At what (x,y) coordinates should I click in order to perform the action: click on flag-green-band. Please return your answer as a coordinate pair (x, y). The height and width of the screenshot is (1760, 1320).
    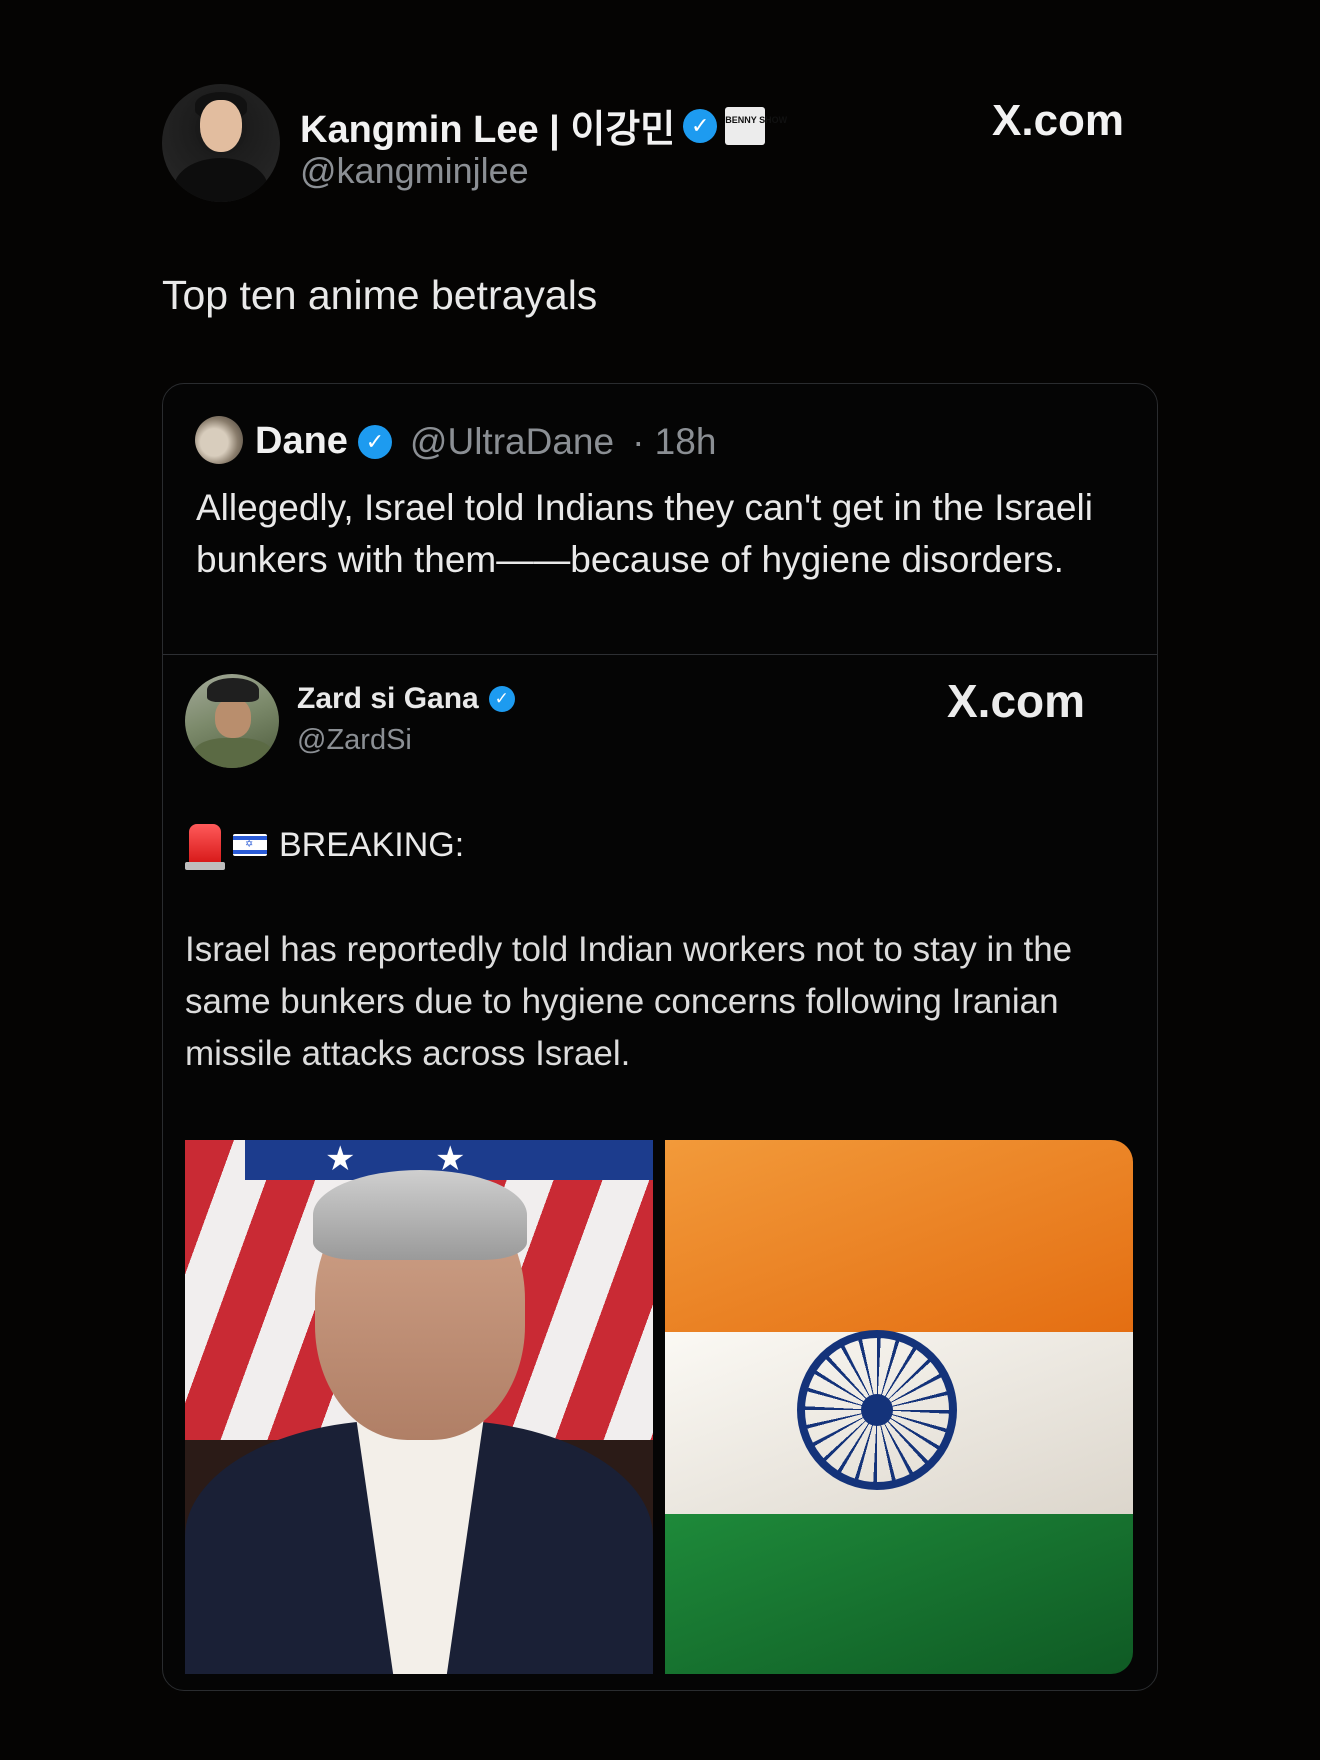
    Looking at the image, I should click on (899, 1593).